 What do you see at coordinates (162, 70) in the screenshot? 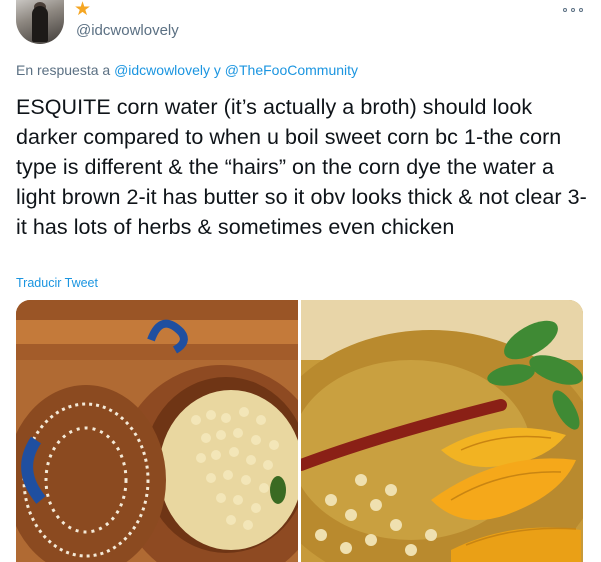
I see `reply-user-link: @idcwowlovely` at bounding box center [162, 70].